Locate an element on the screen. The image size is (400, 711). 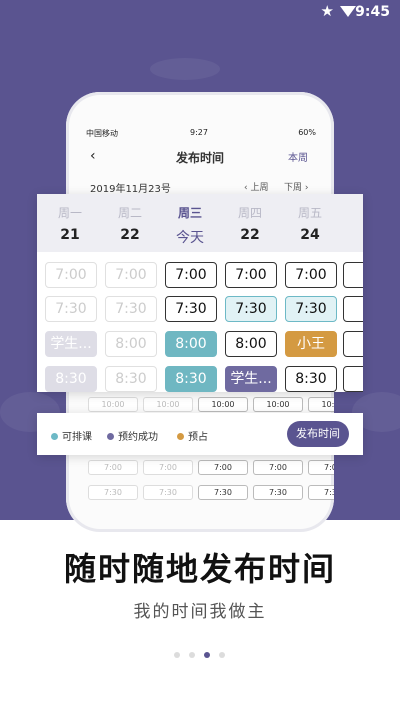
page-dot-active is located at coordinates (207, 655).